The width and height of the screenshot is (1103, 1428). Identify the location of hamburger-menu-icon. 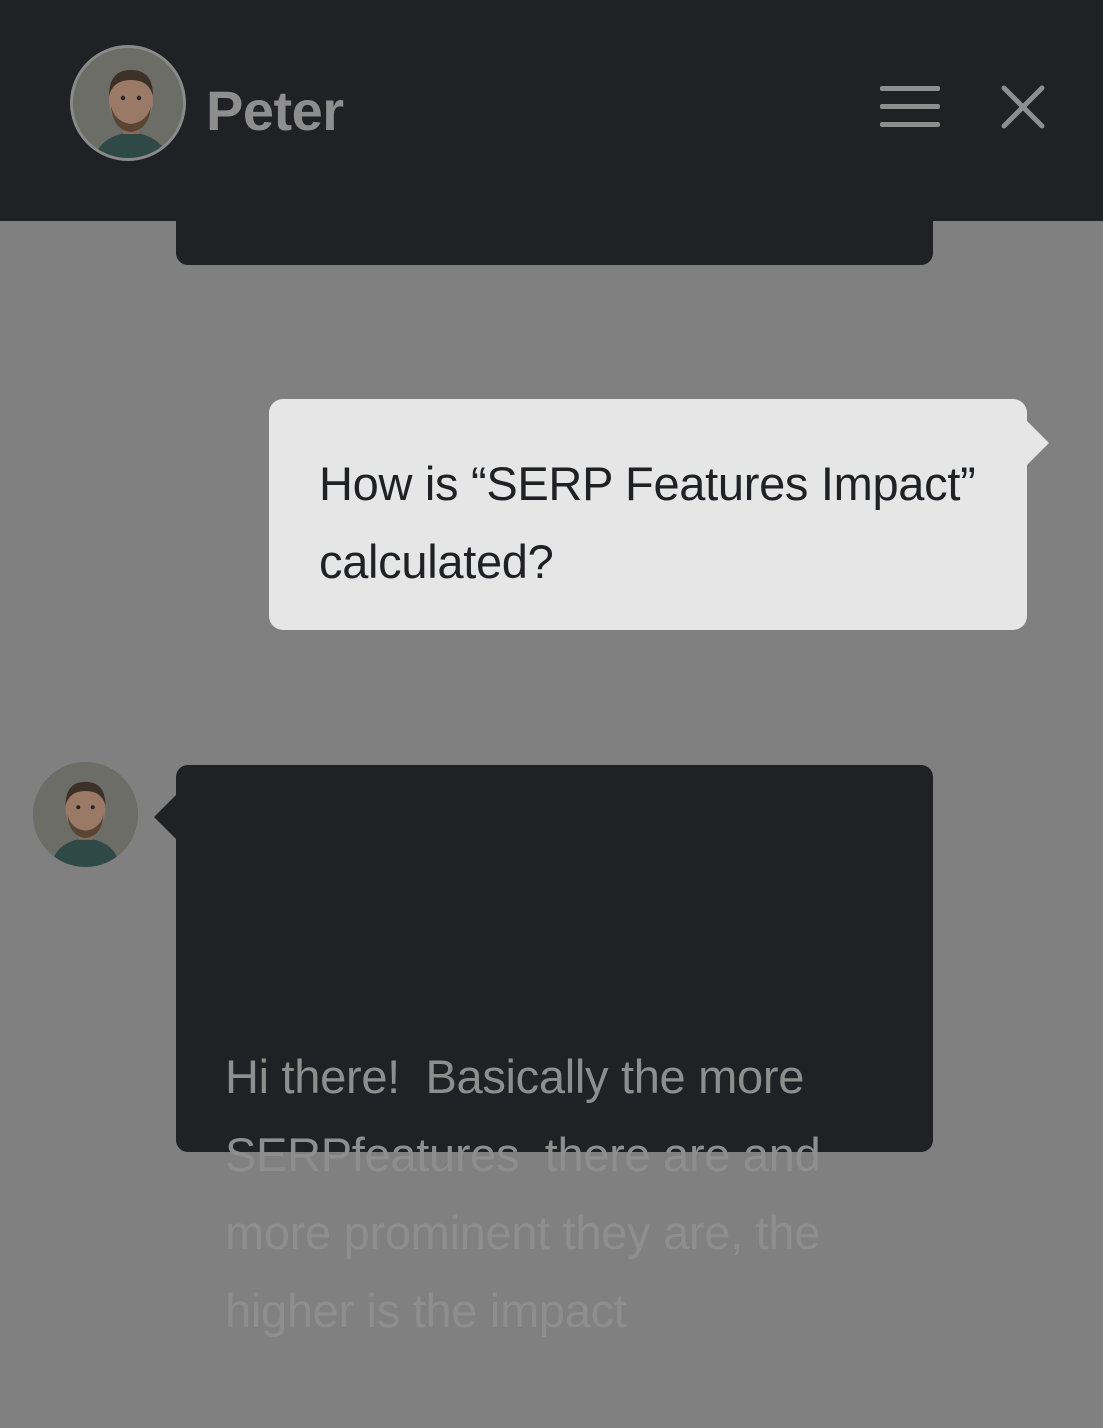
(910, 107).